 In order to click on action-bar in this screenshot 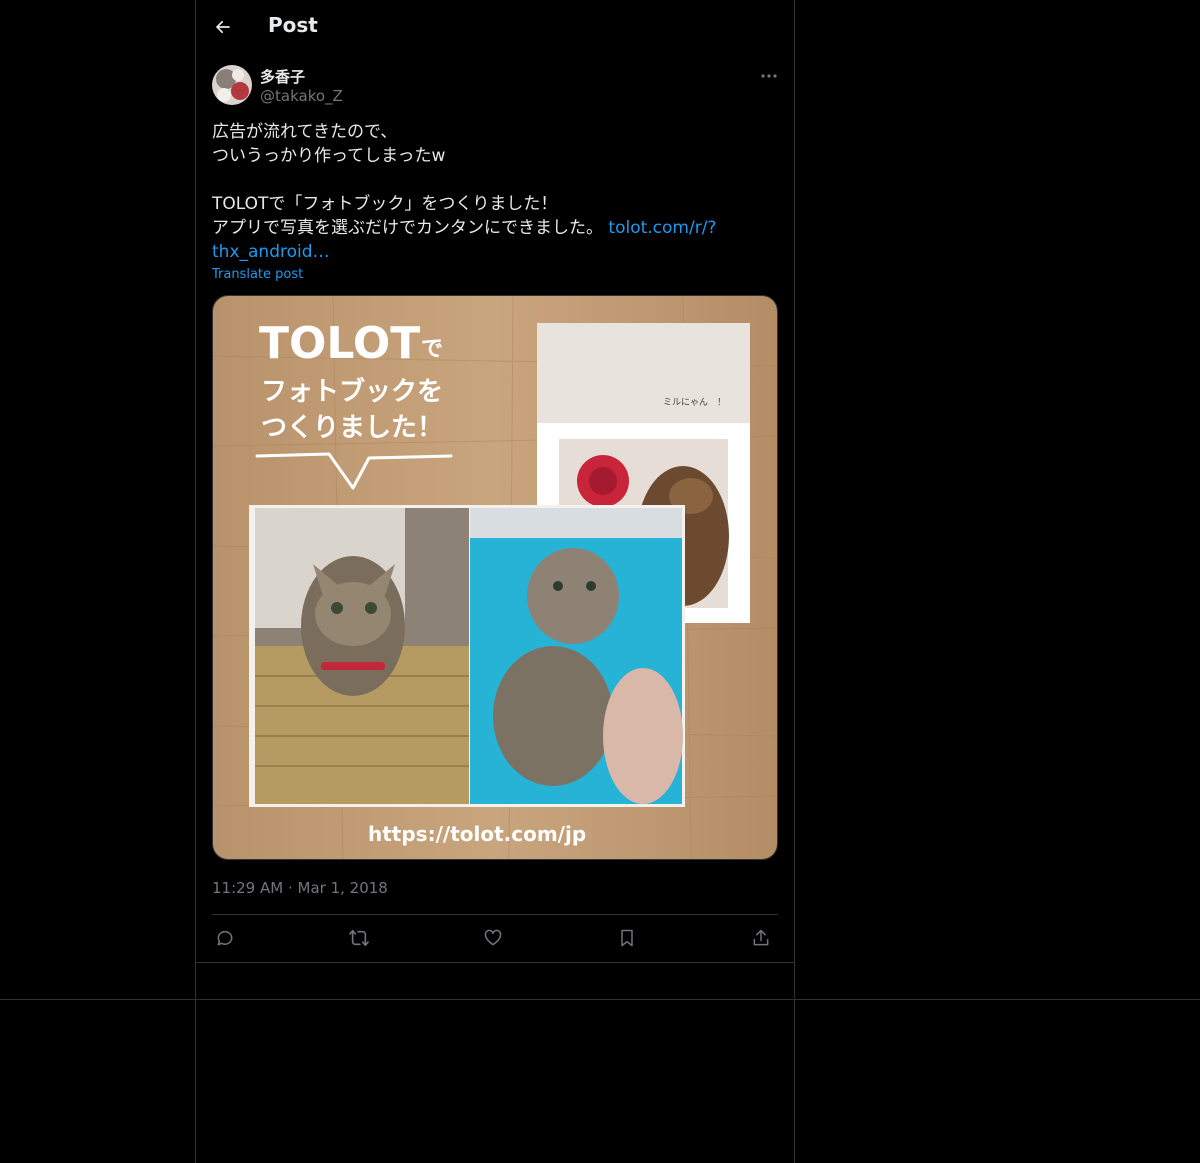, I will do `click(495, 938)`.